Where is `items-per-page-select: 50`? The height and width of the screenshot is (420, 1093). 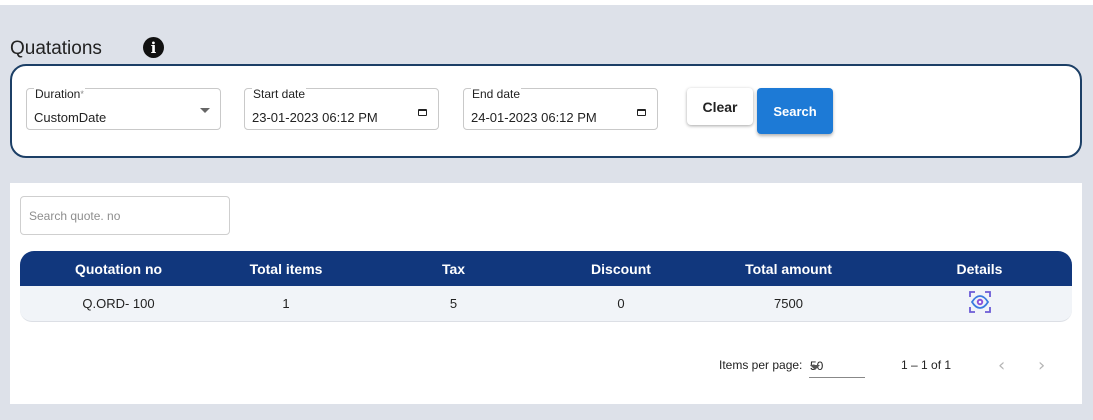
items-per-page-select: 50 is located at coordinates (837, 368).